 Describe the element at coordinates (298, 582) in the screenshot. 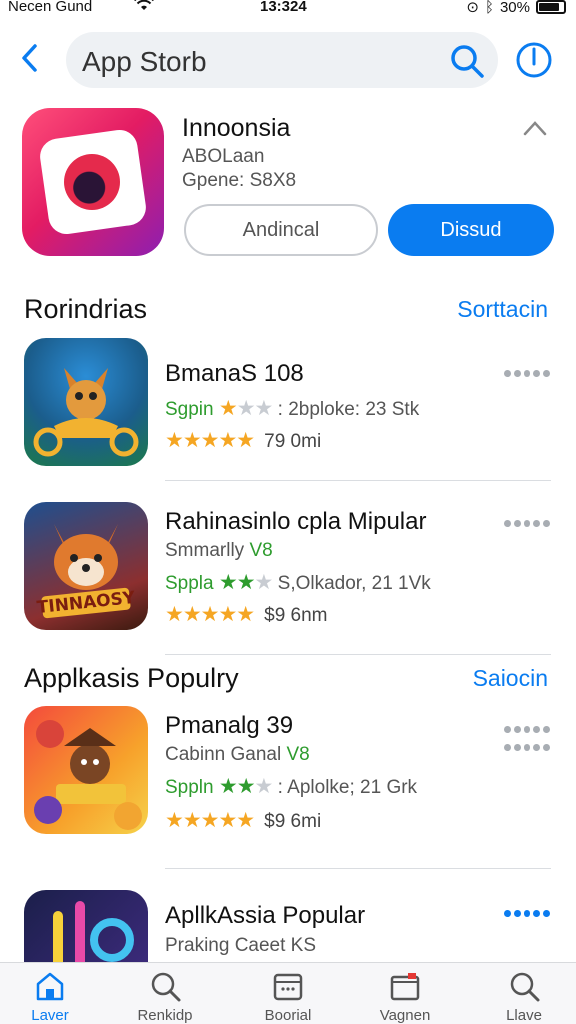

I see `app-info: Sppla ★★★ S,Olkador, 21 1Vk` at that location.